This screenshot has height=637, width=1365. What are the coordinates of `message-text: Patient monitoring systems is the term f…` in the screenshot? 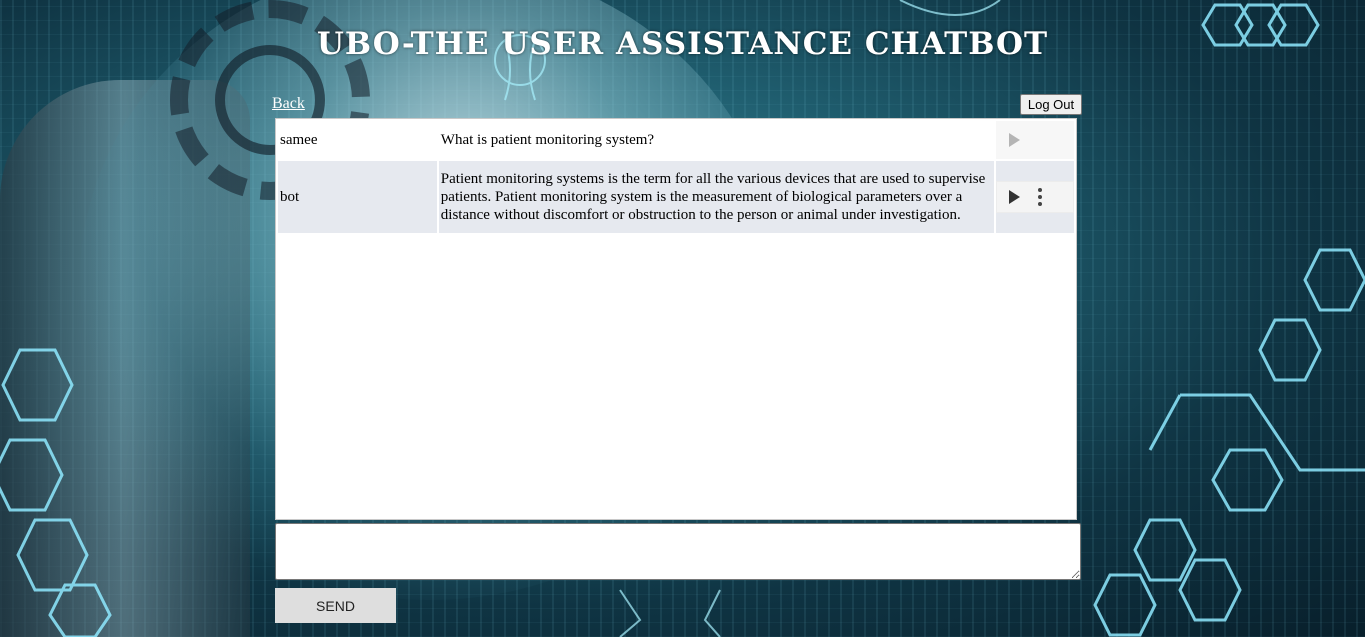 It's located at (716, 197).